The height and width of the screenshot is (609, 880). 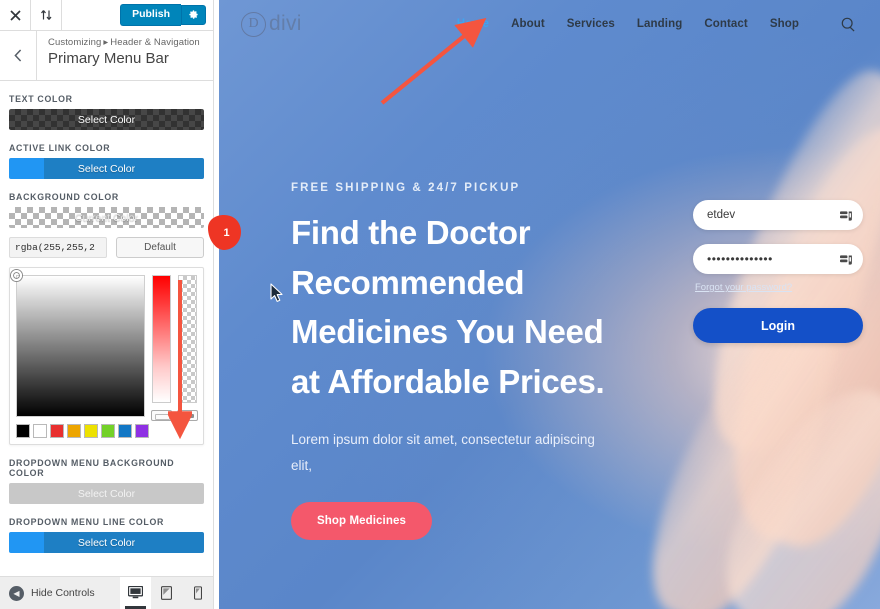 I want to click on tablet-view-button, so click(x=166, y=593).